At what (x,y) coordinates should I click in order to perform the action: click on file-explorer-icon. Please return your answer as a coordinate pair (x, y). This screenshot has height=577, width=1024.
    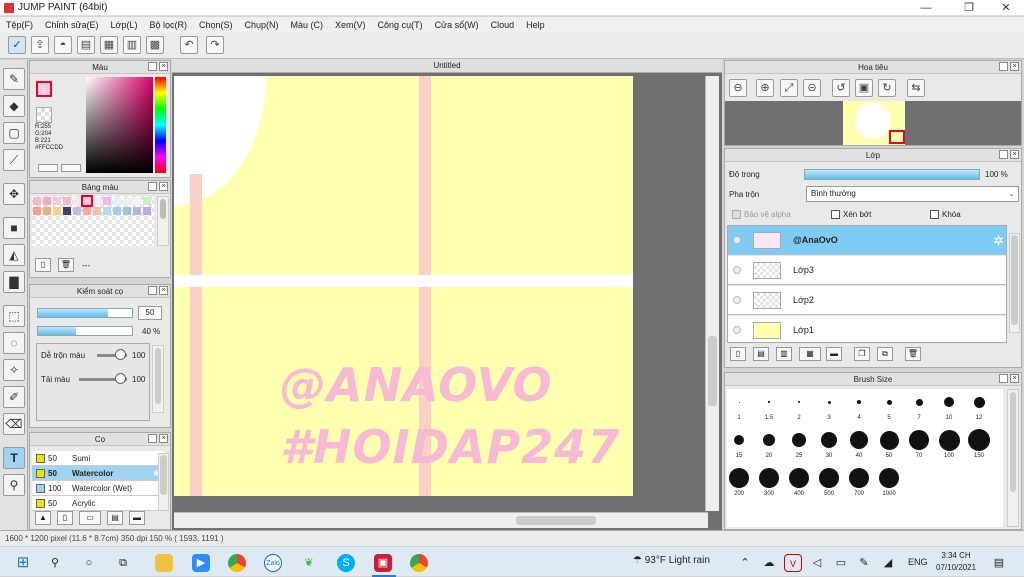
    Looking at the image, I should click on (164, 563).